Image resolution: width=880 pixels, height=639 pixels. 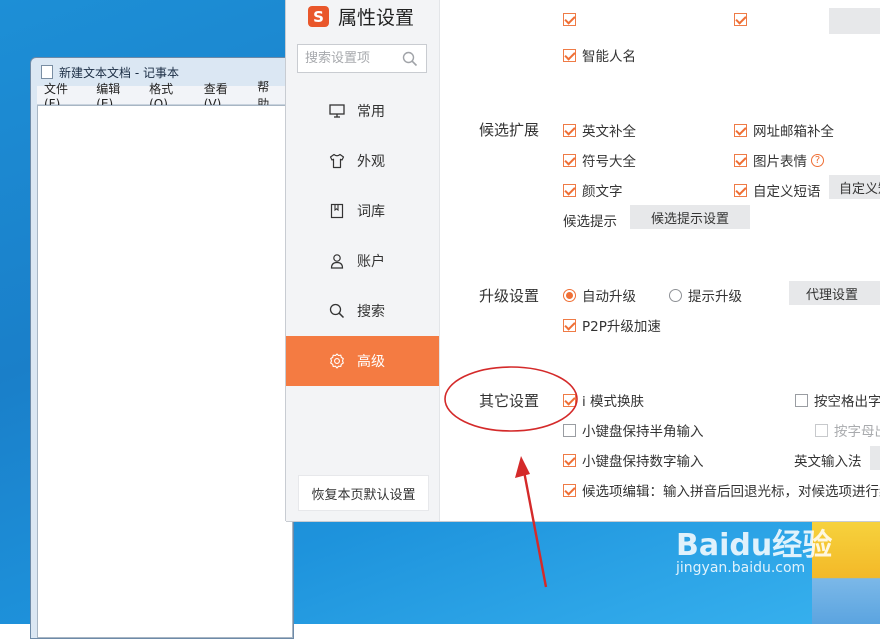 I want to click on proxy-settings-button: 代理设置, so click(x=834, y=293).